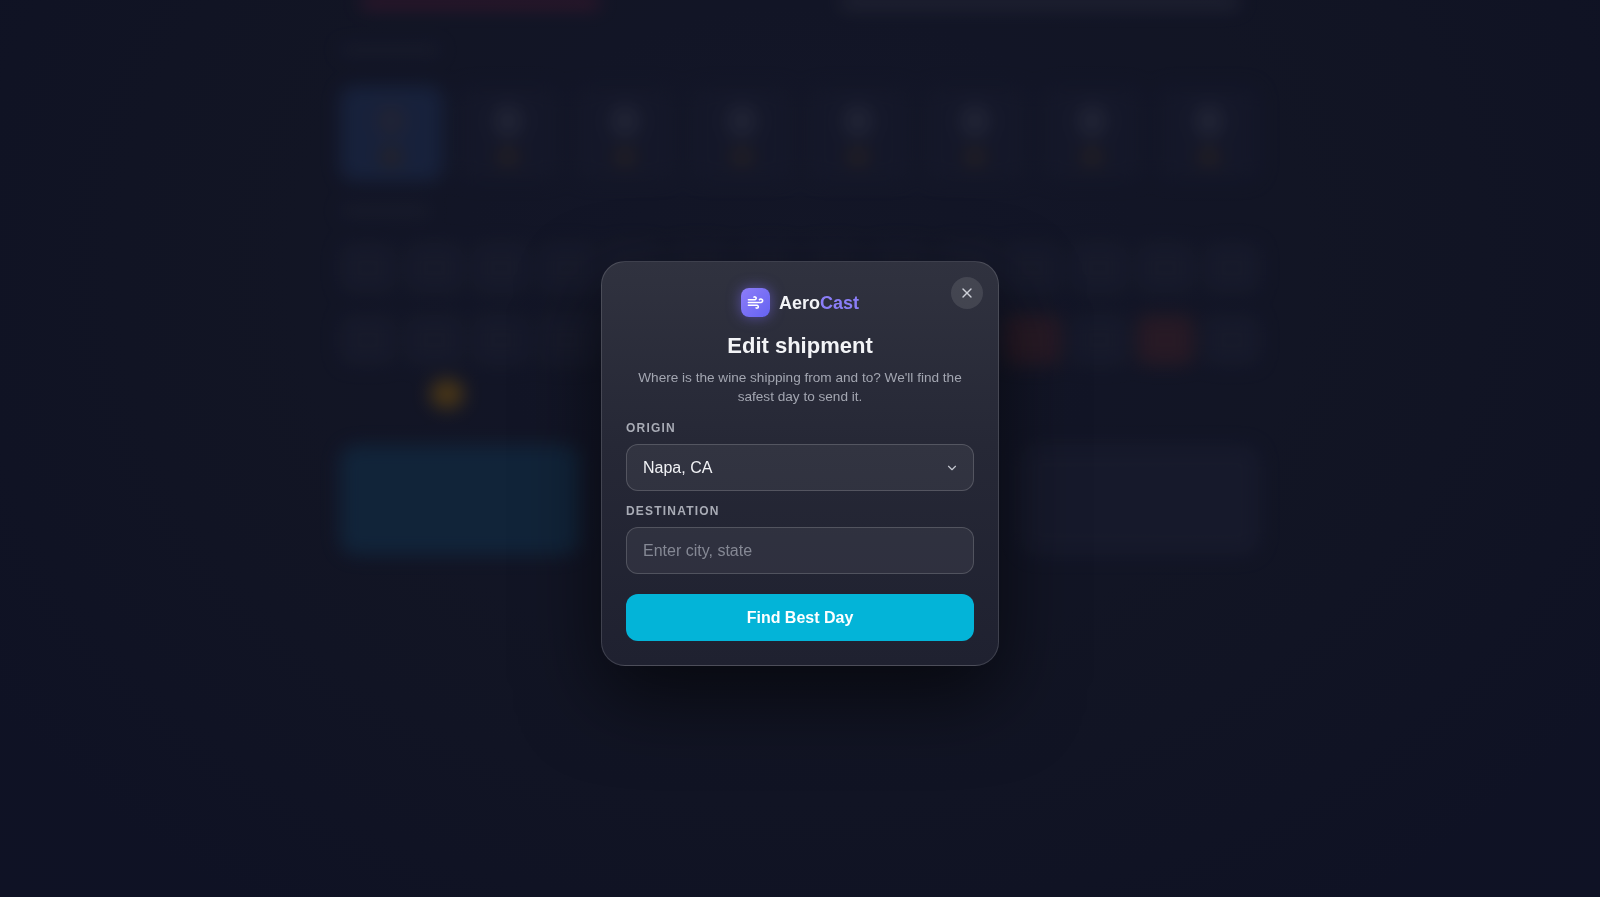  What do you see at coordinates (651, 428) in the screenshot?
I see `field-label: ORIGIN` at bounding box center [651, 428].